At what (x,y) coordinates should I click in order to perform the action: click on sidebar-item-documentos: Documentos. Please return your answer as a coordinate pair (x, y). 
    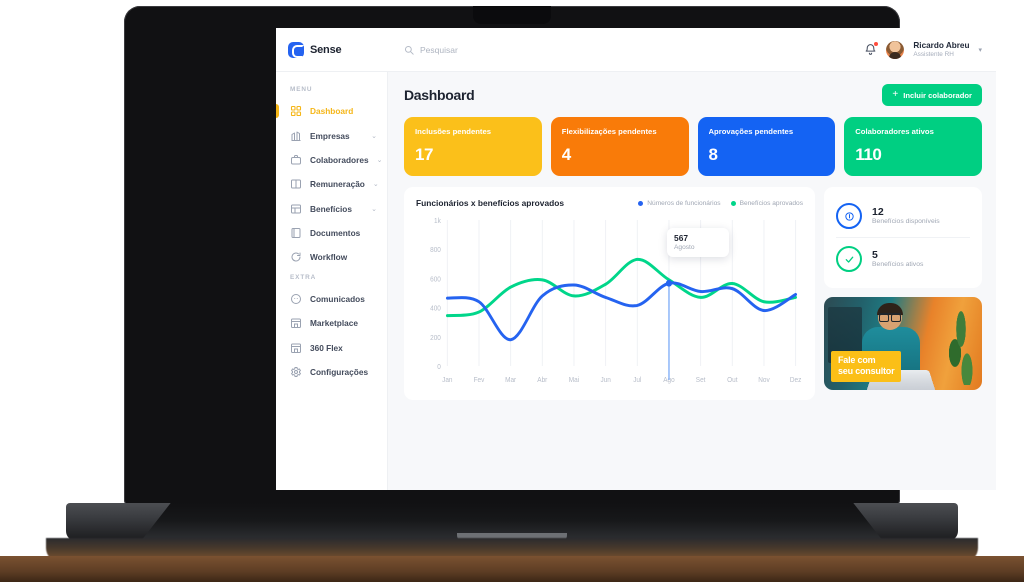
    Looking at the image, I should click on (331, 233).